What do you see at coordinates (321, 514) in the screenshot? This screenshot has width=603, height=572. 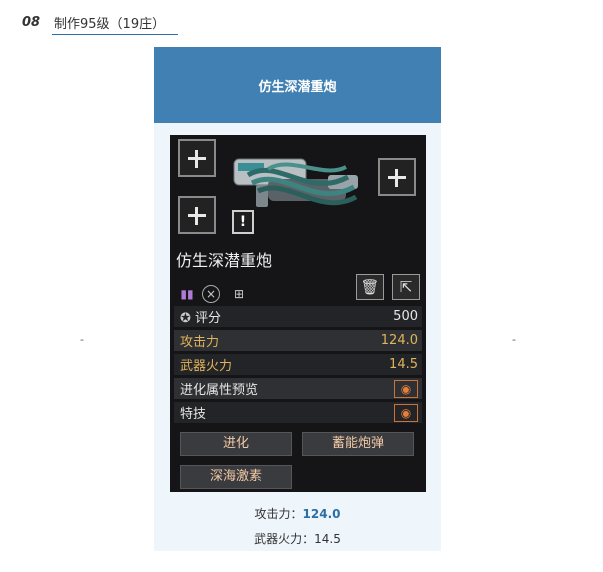 I see `footer-attack-value: 124.0` at bounding box center [321, 514].